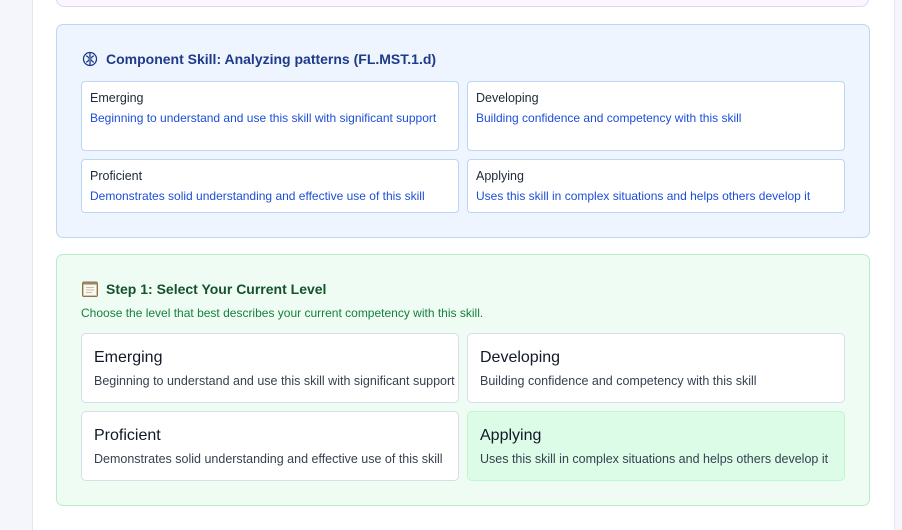 This screenshot has height=530, width=902. Describe the element at coordinates (507, 98) in the screenshot. I see `level-name: Developing` at that location.